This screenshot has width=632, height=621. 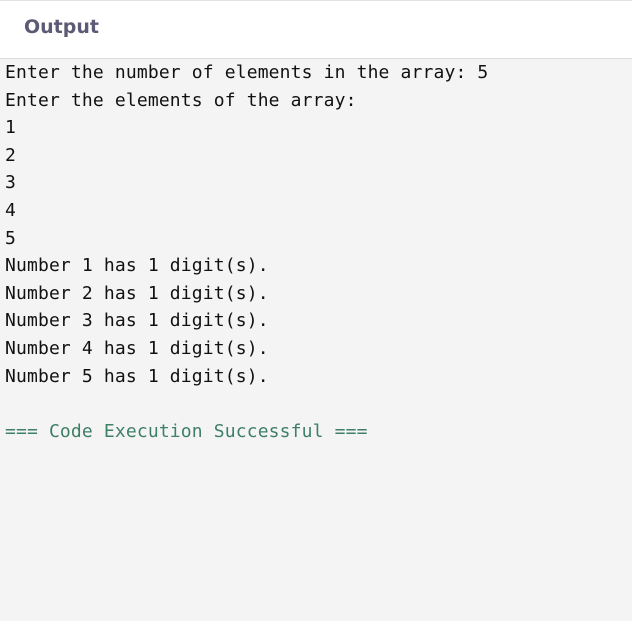 I want to click on console-line: Number 1 has 1 digit(s)., so click(x=137, y=266).